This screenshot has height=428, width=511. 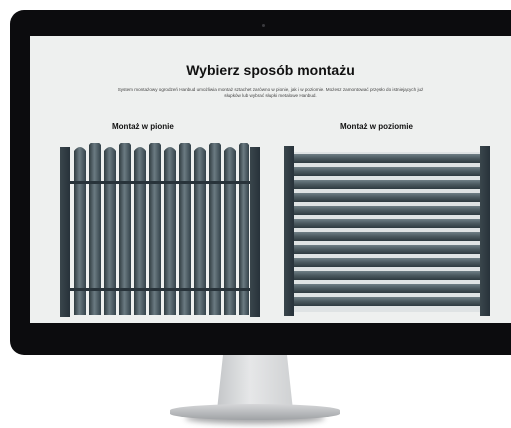 What do you see at coordinates (143, 126) in the screenshot?
I see `option-vertical-label: Montaż w pionie` at bounding box center [143, 126].